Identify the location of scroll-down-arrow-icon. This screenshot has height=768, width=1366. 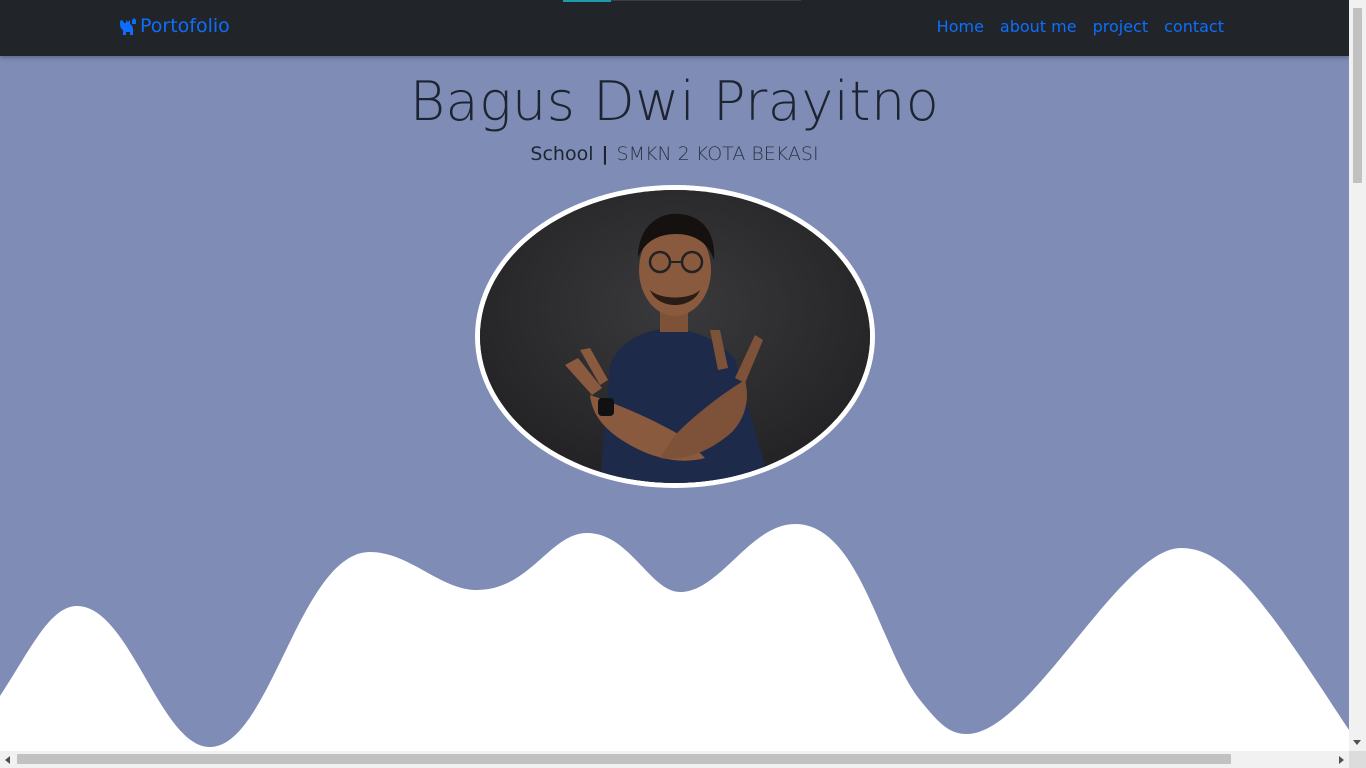
(1357, 742).